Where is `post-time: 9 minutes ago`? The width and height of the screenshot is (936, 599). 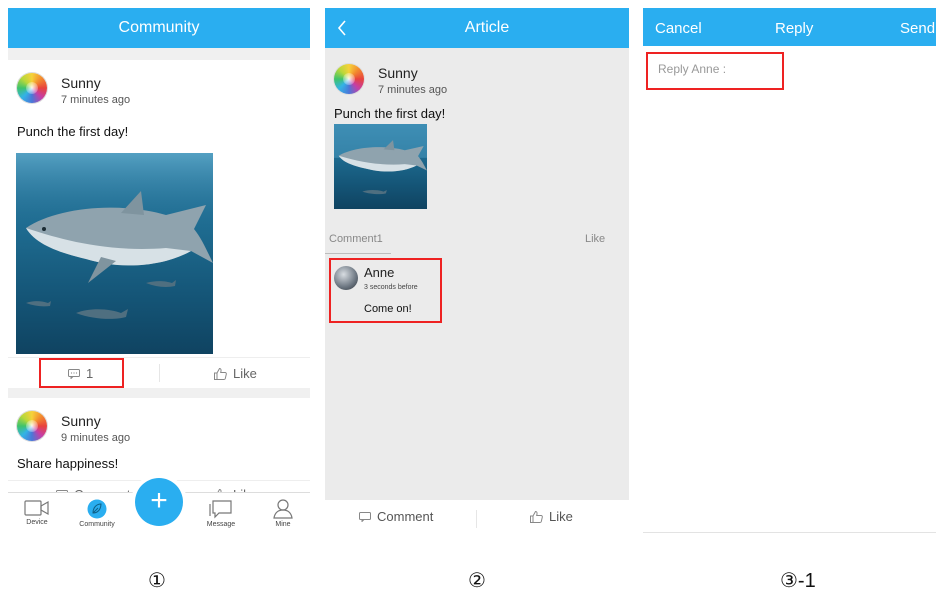
post-time: 9 minutes ago is located at coordinates (96, 438).